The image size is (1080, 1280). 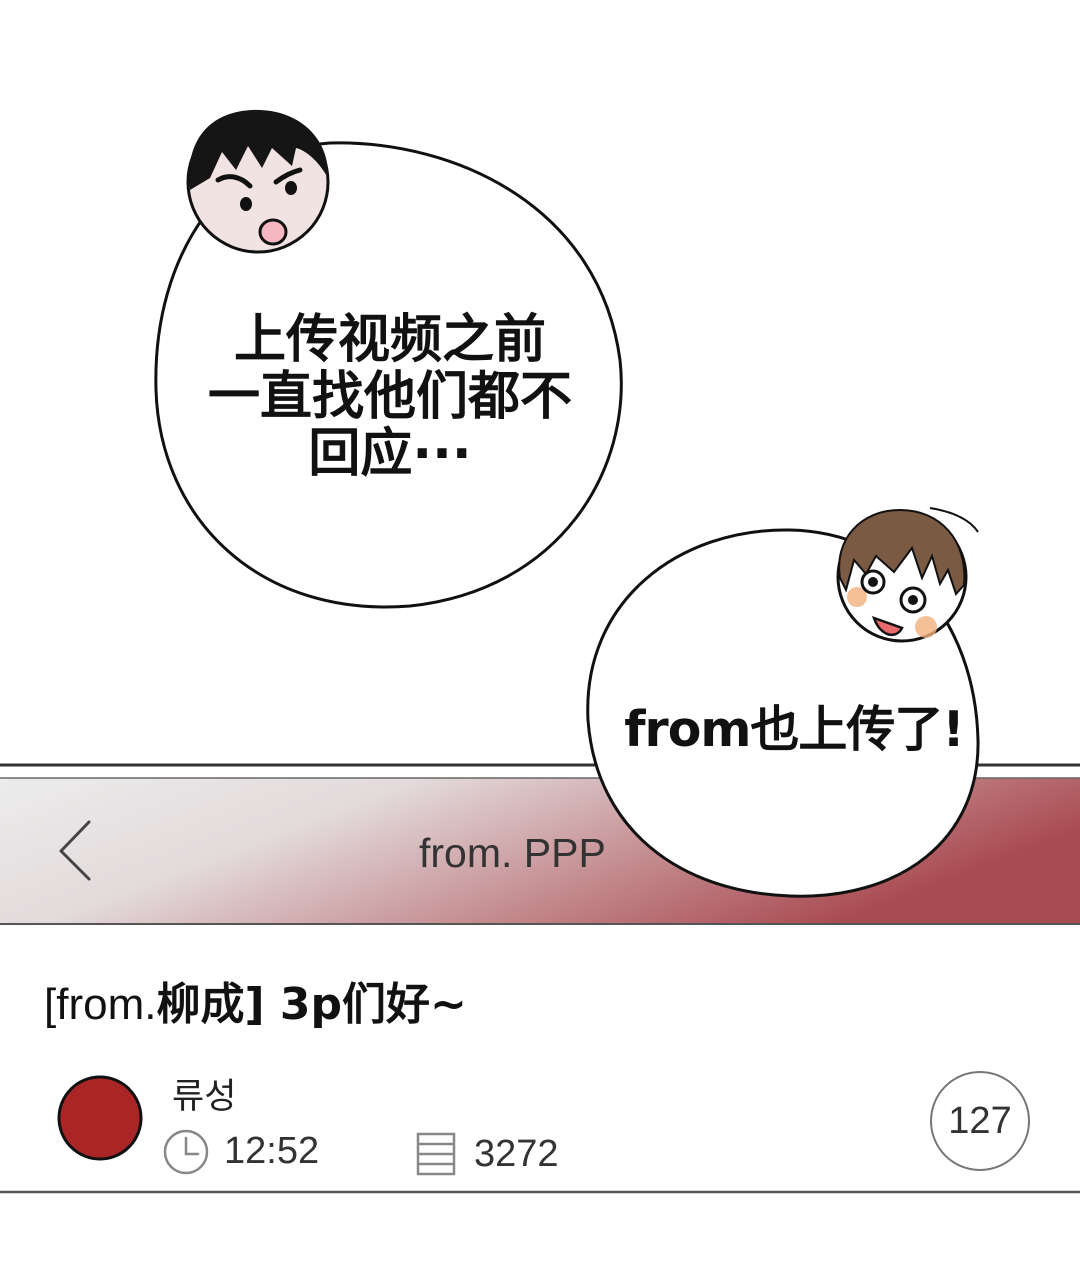 What do you see at coordinates (389, 340) in the screenshot?
I see `speech-line: 上传视频之前` at bounding box center [389, 340].